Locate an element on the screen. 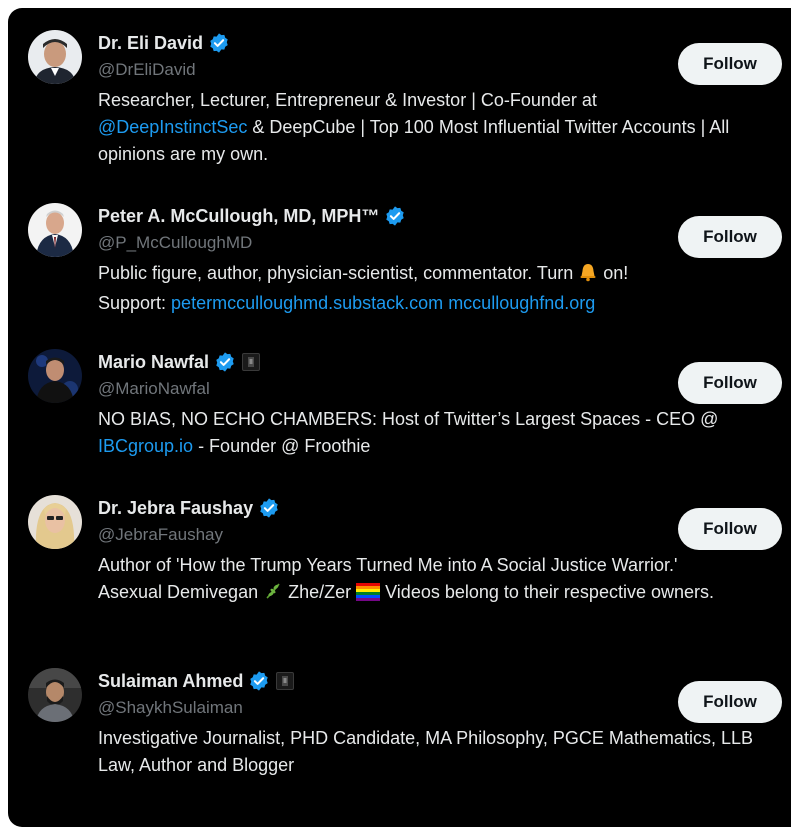 The height and width of the screenshot is (827, 791). display-name: Dr. Jebra Faushay is located at coordinates (175, 508).